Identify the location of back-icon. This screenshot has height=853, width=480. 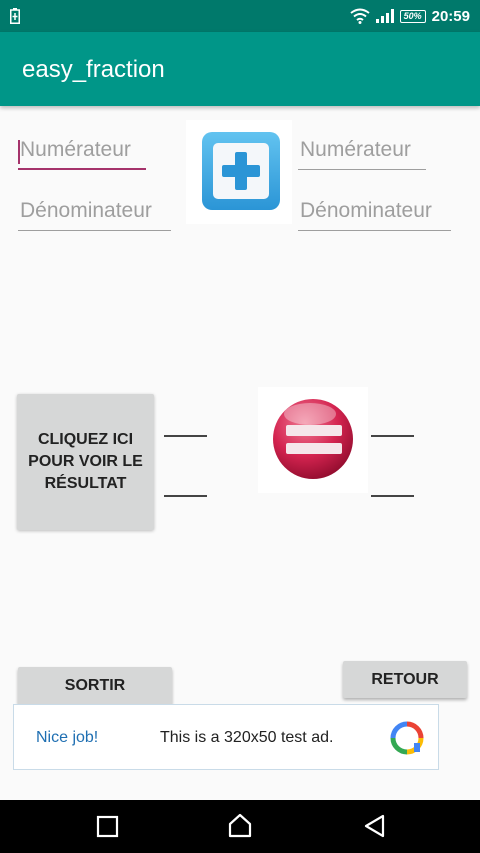
(375, 826).